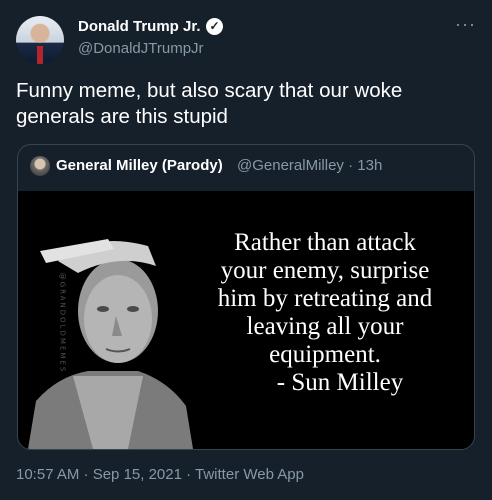 This screenshot has width=492, height=500. I want to click on meme-watermark: @GRANDOLDMEMES, so click(62, 323).